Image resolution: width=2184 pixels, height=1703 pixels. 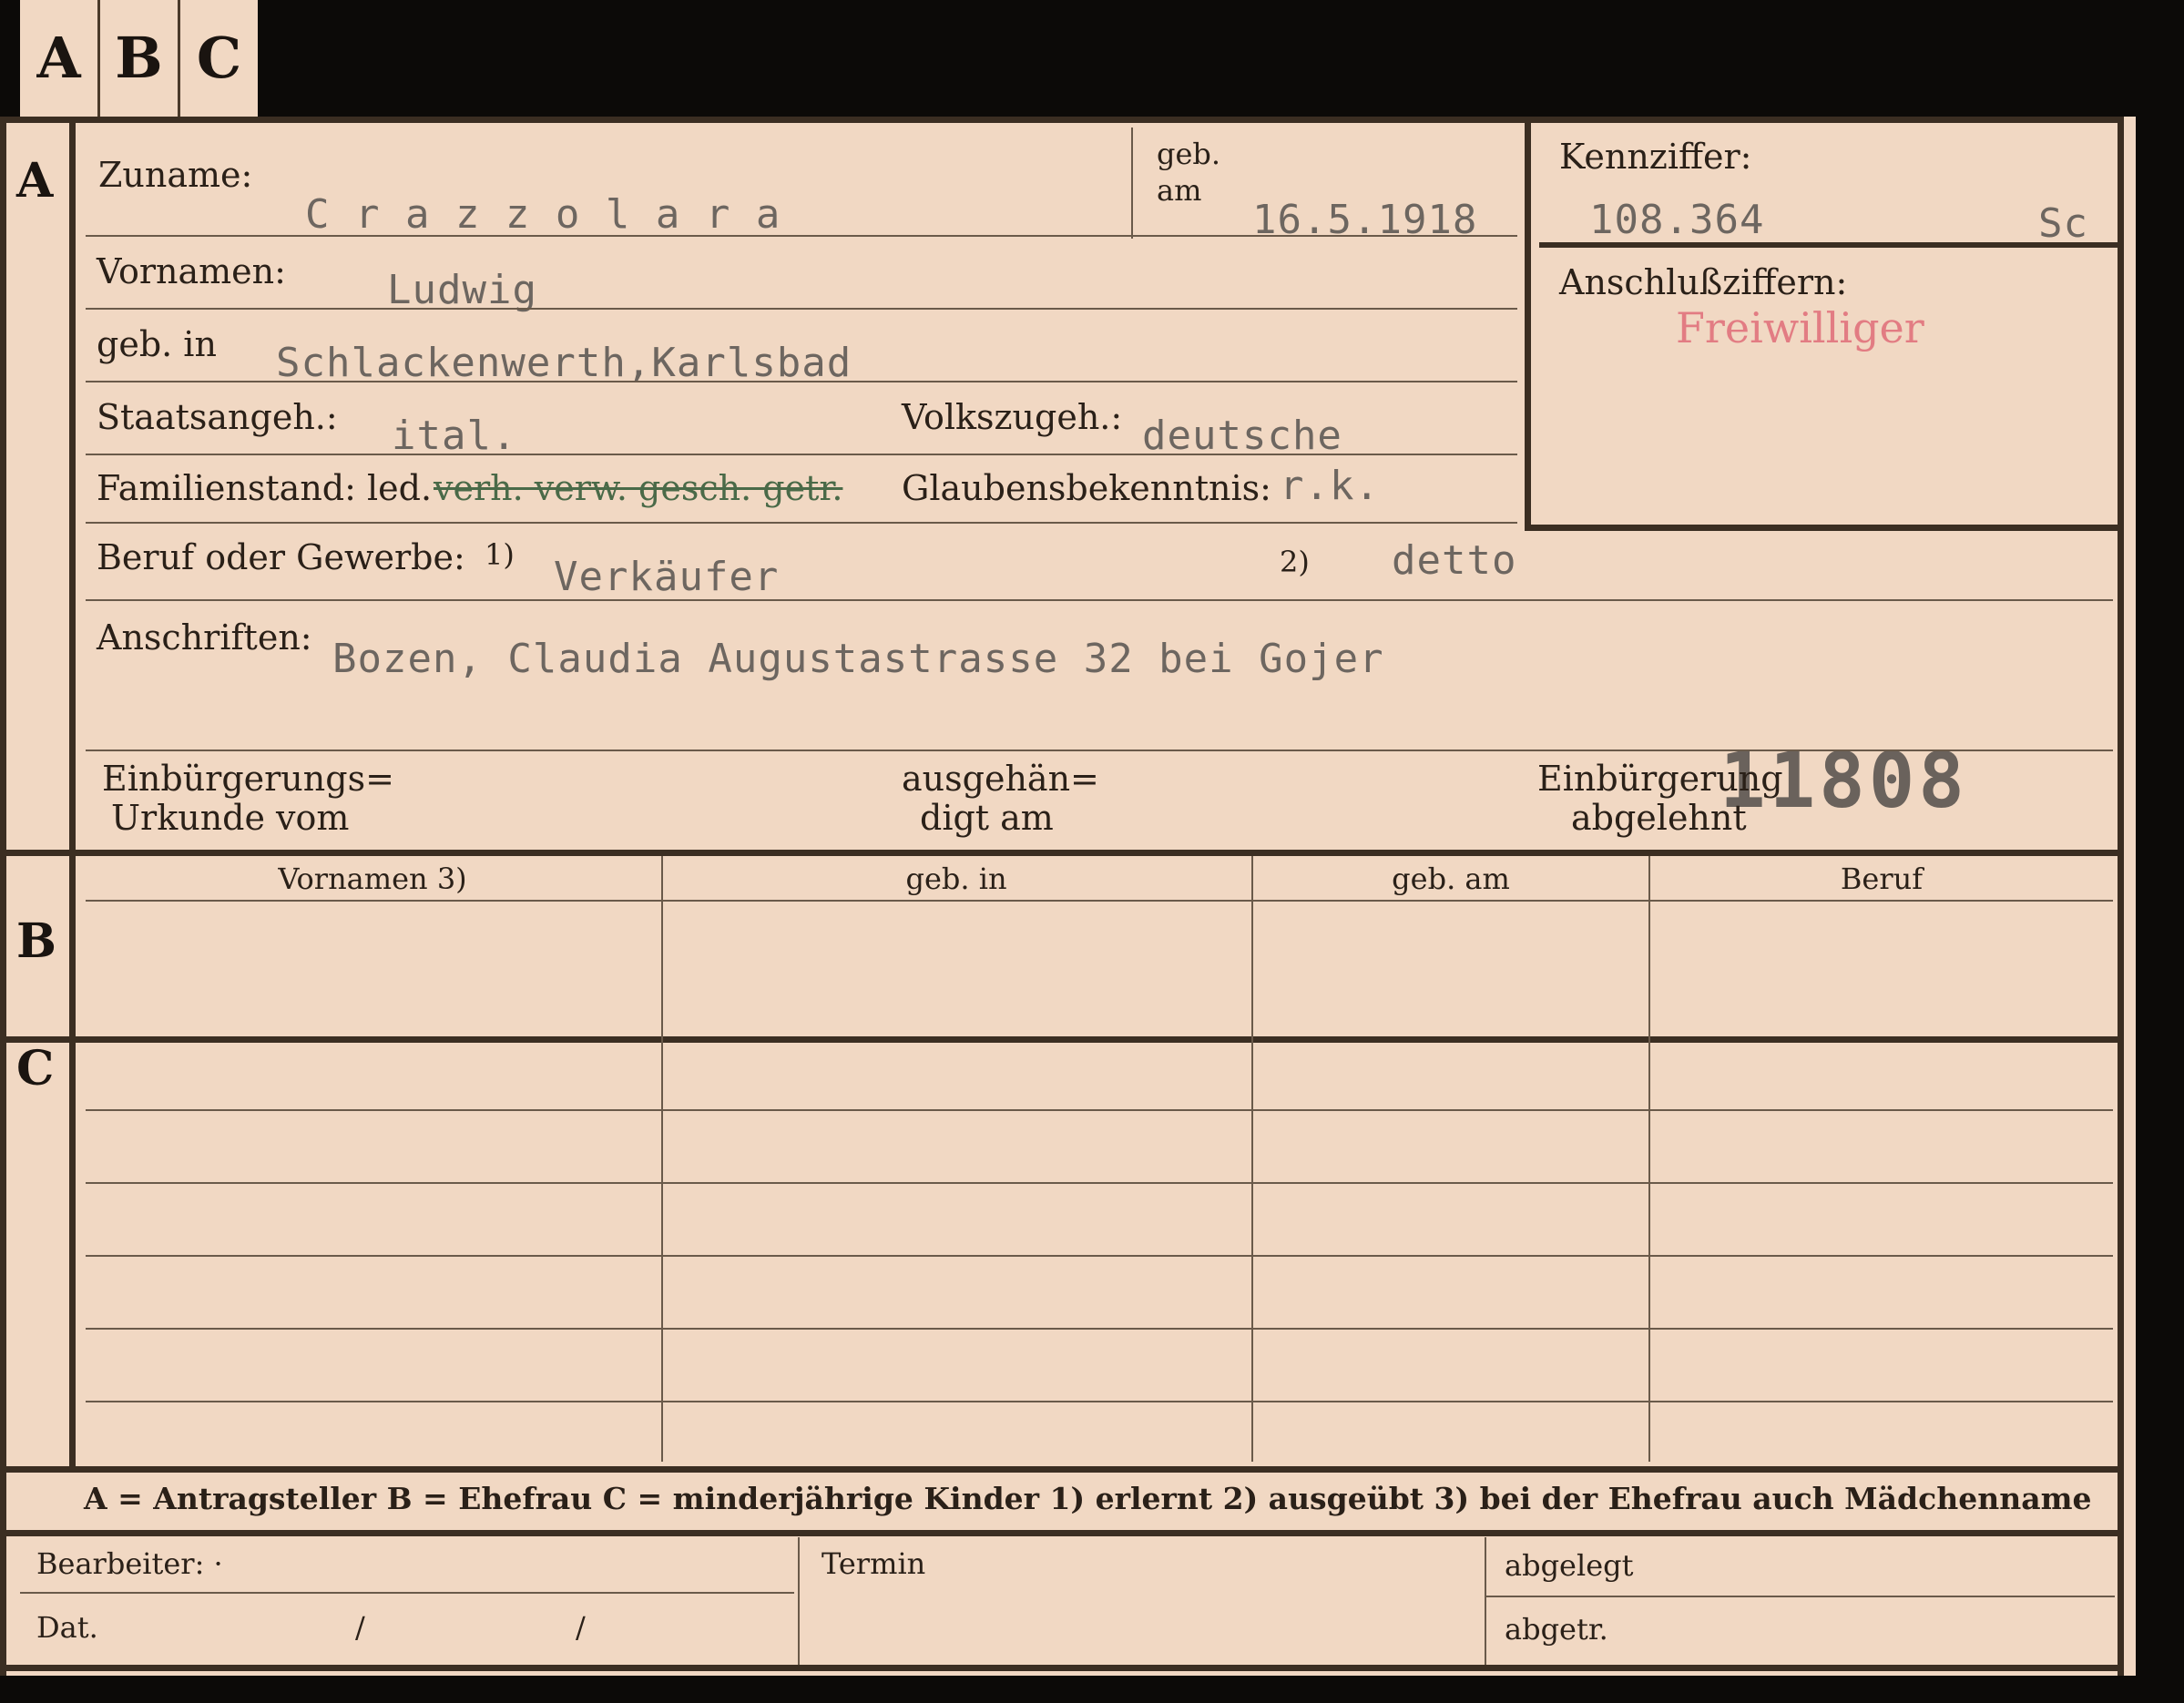 I want to click on tab-a: A, so click(x=60, y=58).